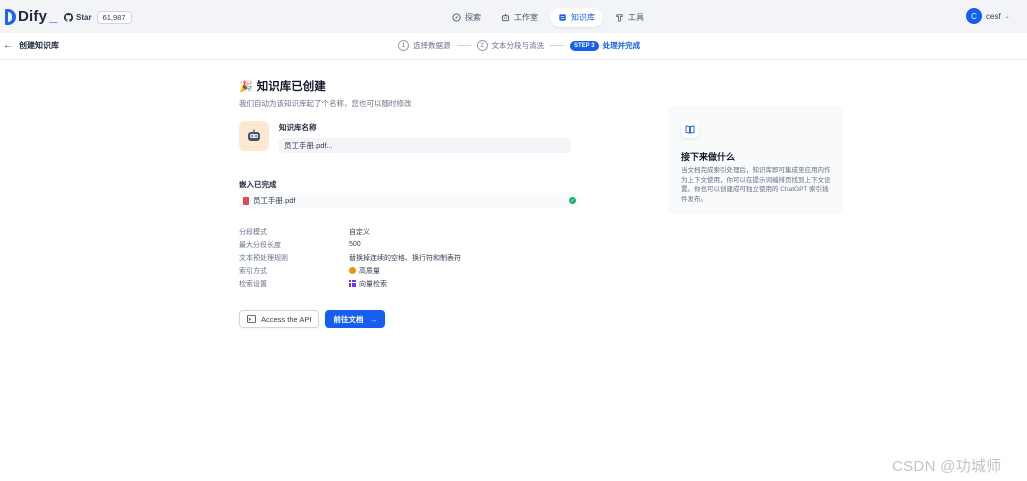 This screenshot has width=1027, height=481. I want to click on kb-name-label: 知识库名称, so click(298, 127).